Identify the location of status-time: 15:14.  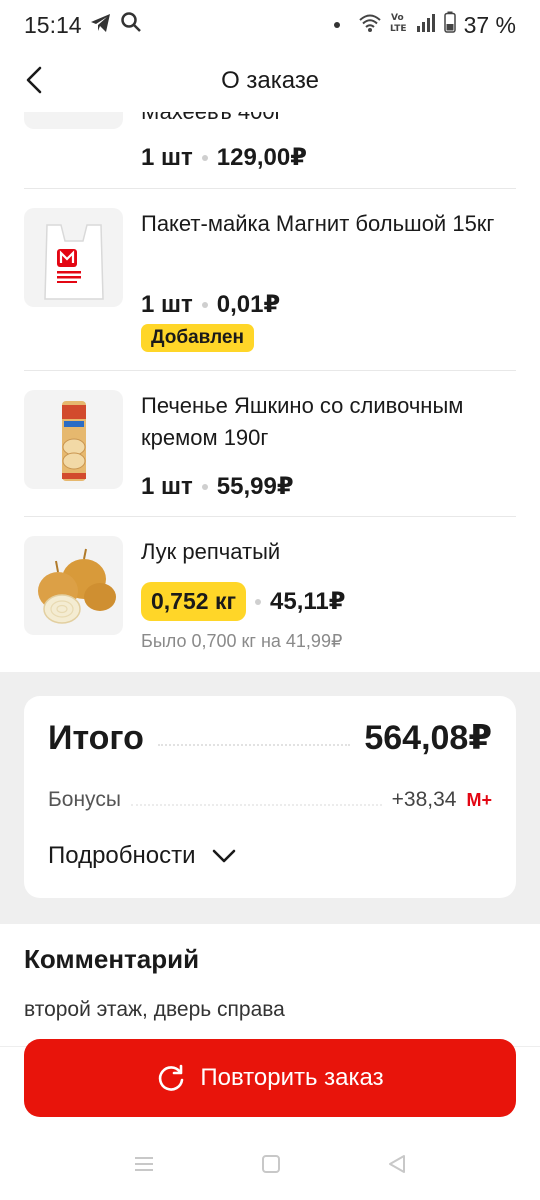
(53, 24).